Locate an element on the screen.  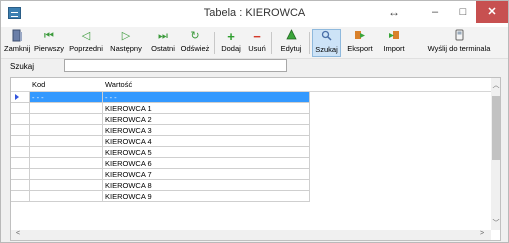
table-row: - - - - - - is located at coordinates (160, 97).